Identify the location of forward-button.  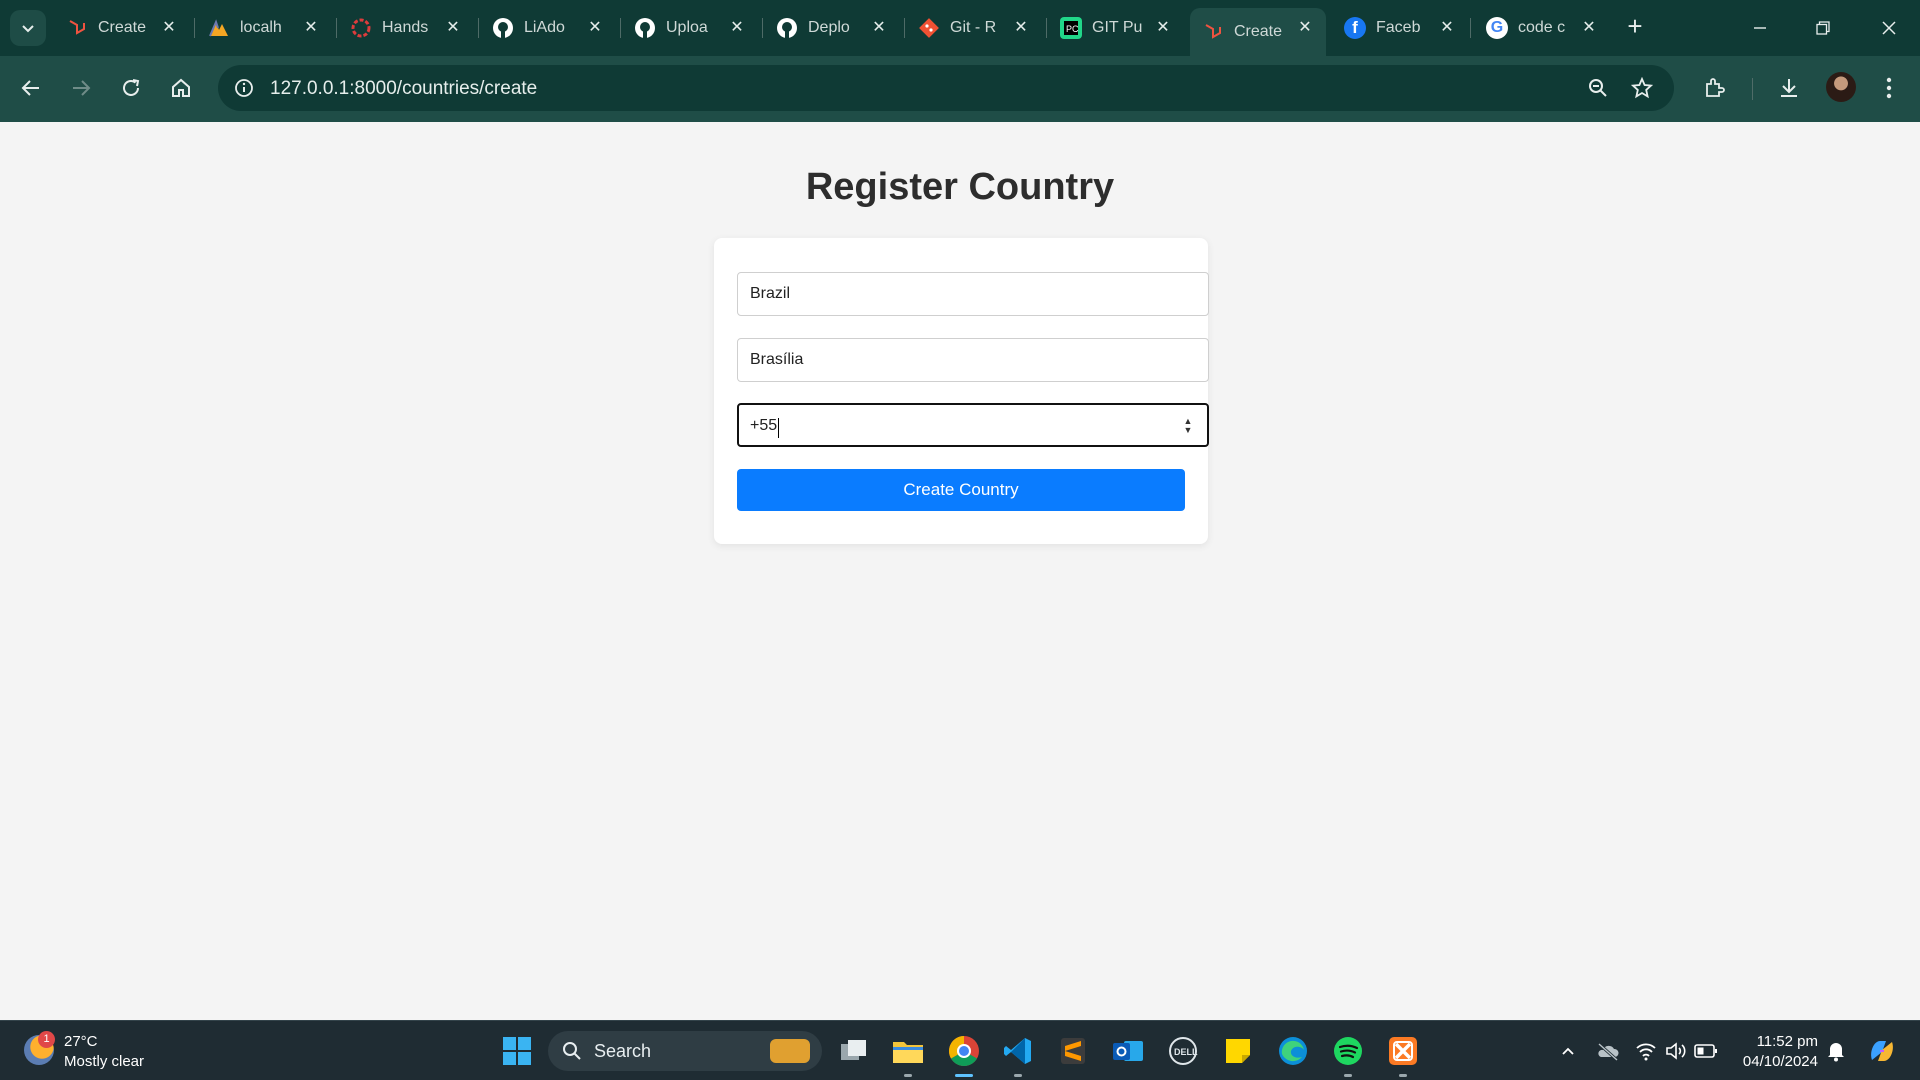
(81, 88).